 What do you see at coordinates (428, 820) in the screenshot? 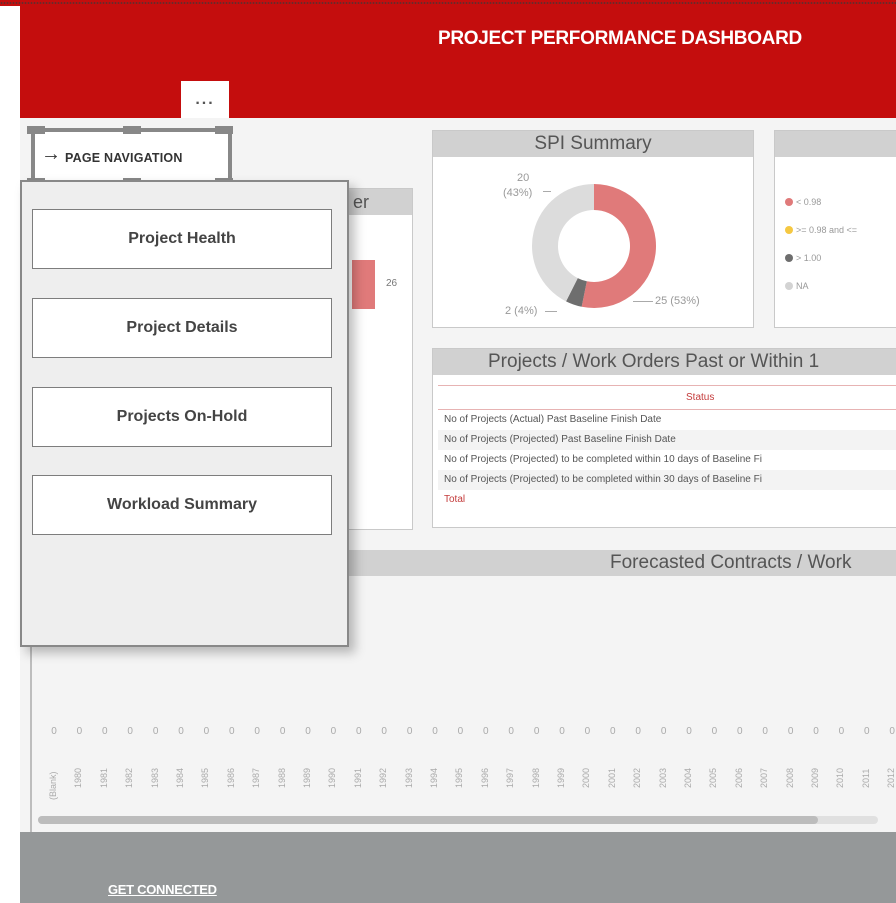
I see `scrollbar-thumb` at bounding box center [428, 820].